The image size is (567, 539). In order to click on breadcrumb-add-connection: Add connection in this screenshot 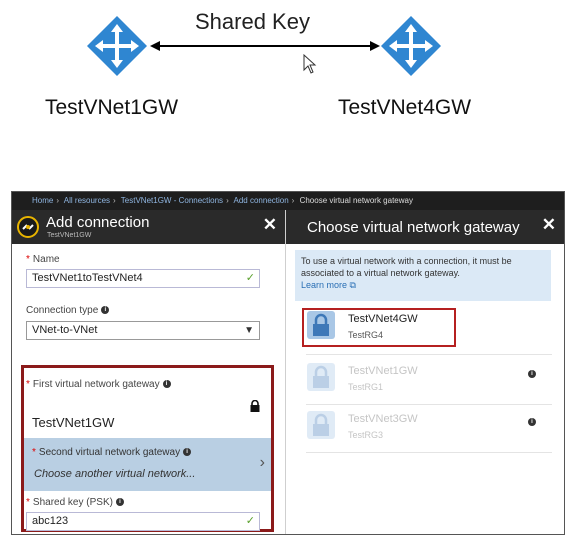, I will do `click(261, 200)`.